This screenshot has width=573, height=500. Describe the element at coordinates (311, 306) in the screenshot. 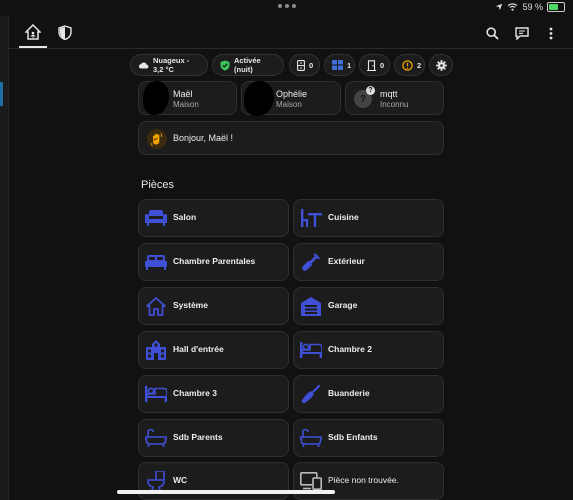

I see `garage-icon` at that location.